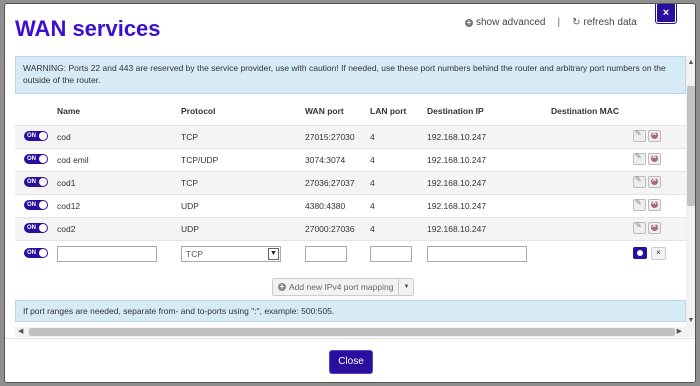 This screenshot has height=386, width=700. Describe the element at coordinates (337, 183) in the screenshot. I see `cell-wan-port: 27036:27037` at that location.